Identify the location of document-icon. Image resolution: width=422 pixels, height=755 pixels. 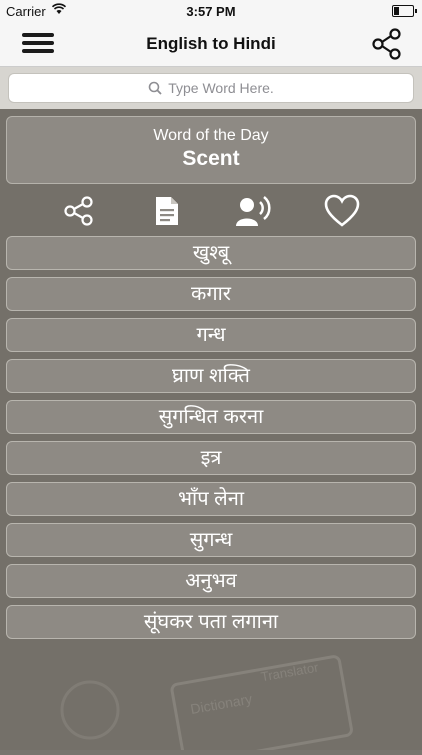
(167, 211).